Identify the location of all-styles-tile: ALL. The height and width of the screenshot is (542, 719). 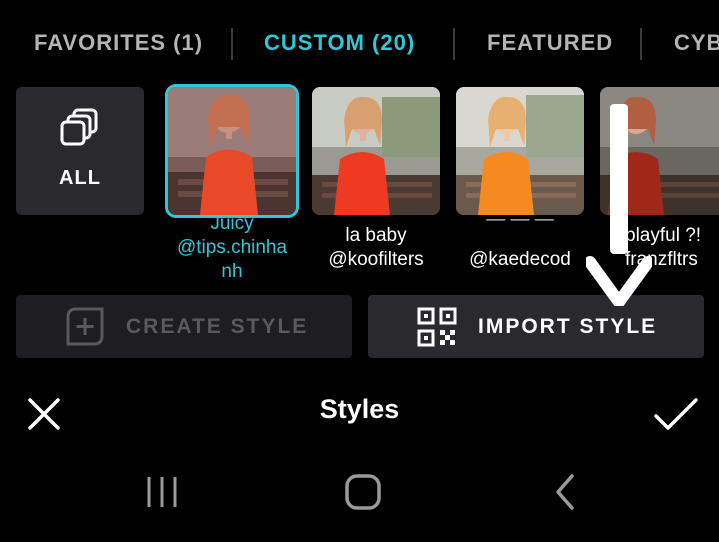
(80, 151).